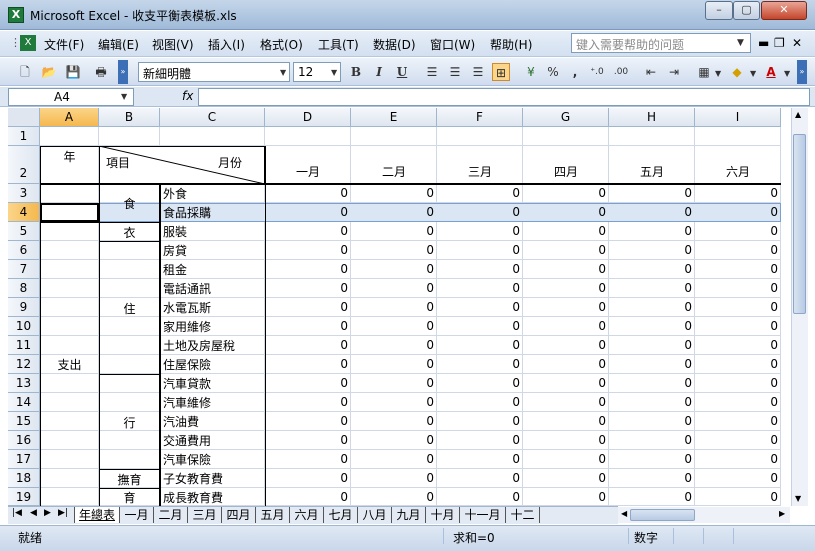  What do you see at coordinates (24, 117) in the screenshot?
I see `select-all-corner` at bounding box center [24, 117].